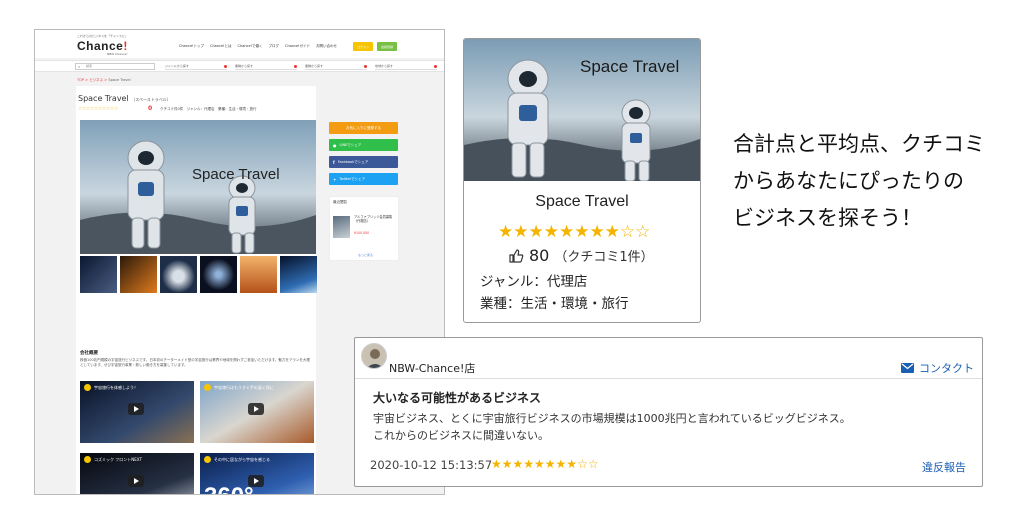  I want to click on rating-stars: ☆☆☆☆☆☆☆☆☆☆, so click(98, 109).